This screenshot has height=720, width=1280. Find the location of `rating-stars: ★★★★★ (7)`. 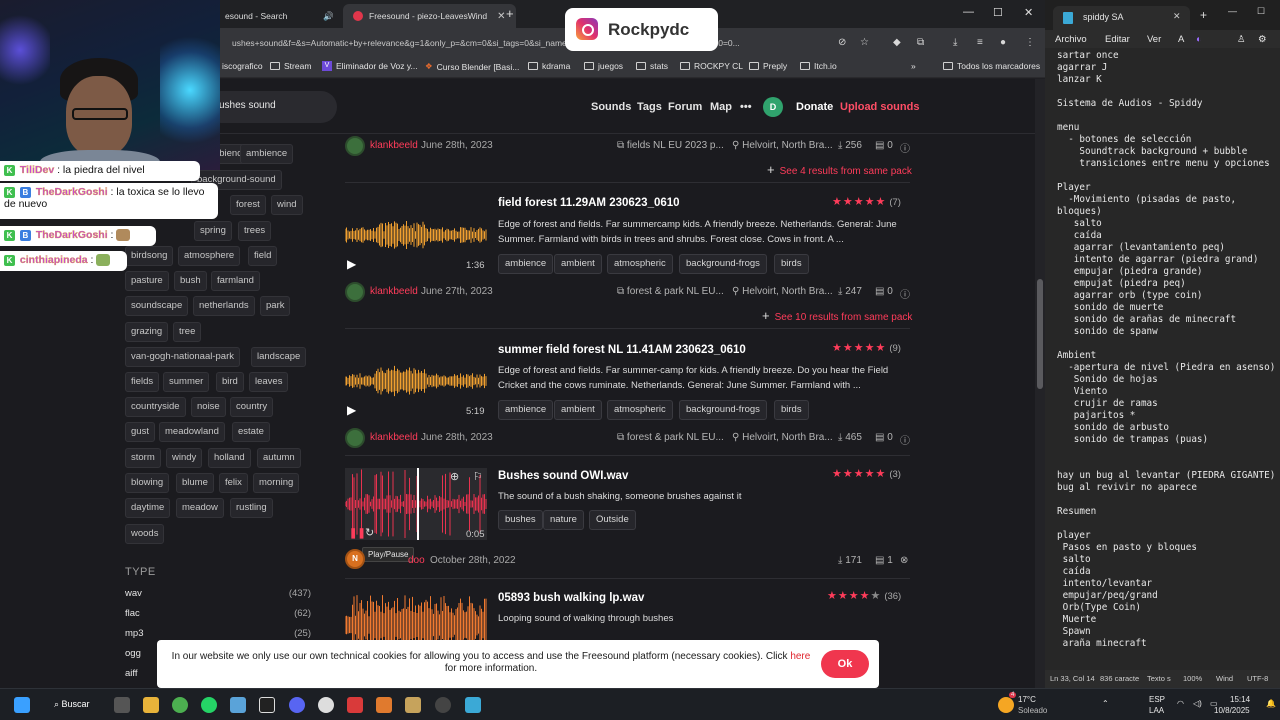

rating-stars: ★★★★★ (7) is located at coordinates (866, 201).